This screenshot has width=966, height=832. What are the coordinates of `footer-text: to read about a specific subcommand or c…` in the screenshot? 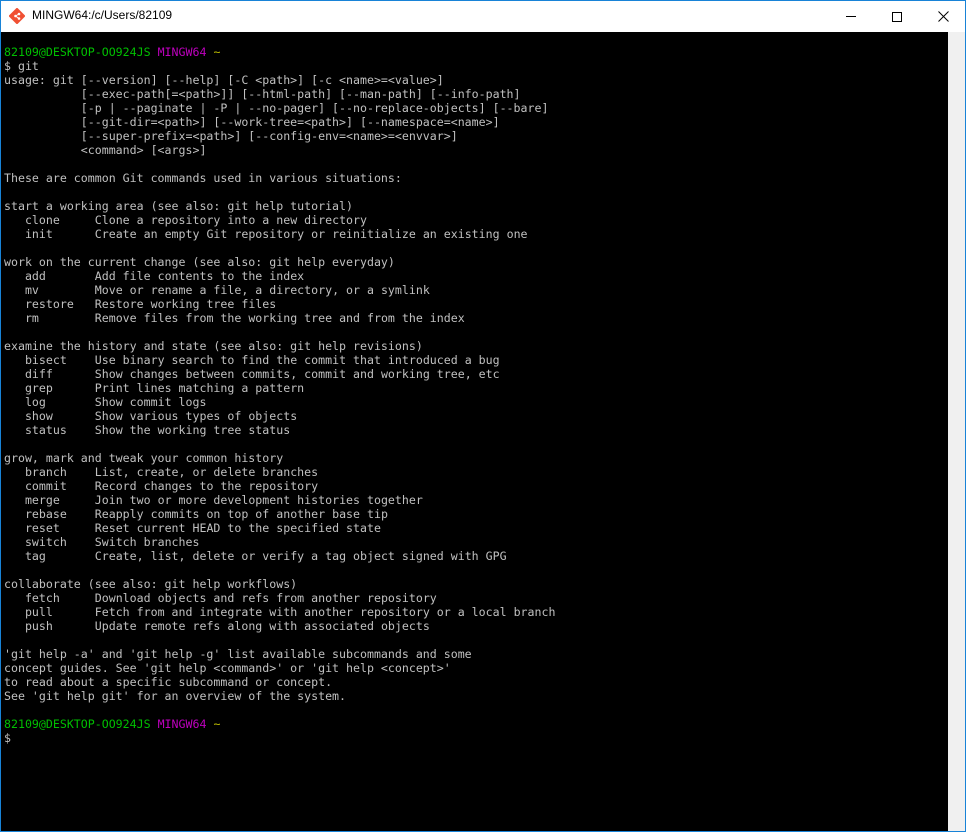 It's located at (168, 682).